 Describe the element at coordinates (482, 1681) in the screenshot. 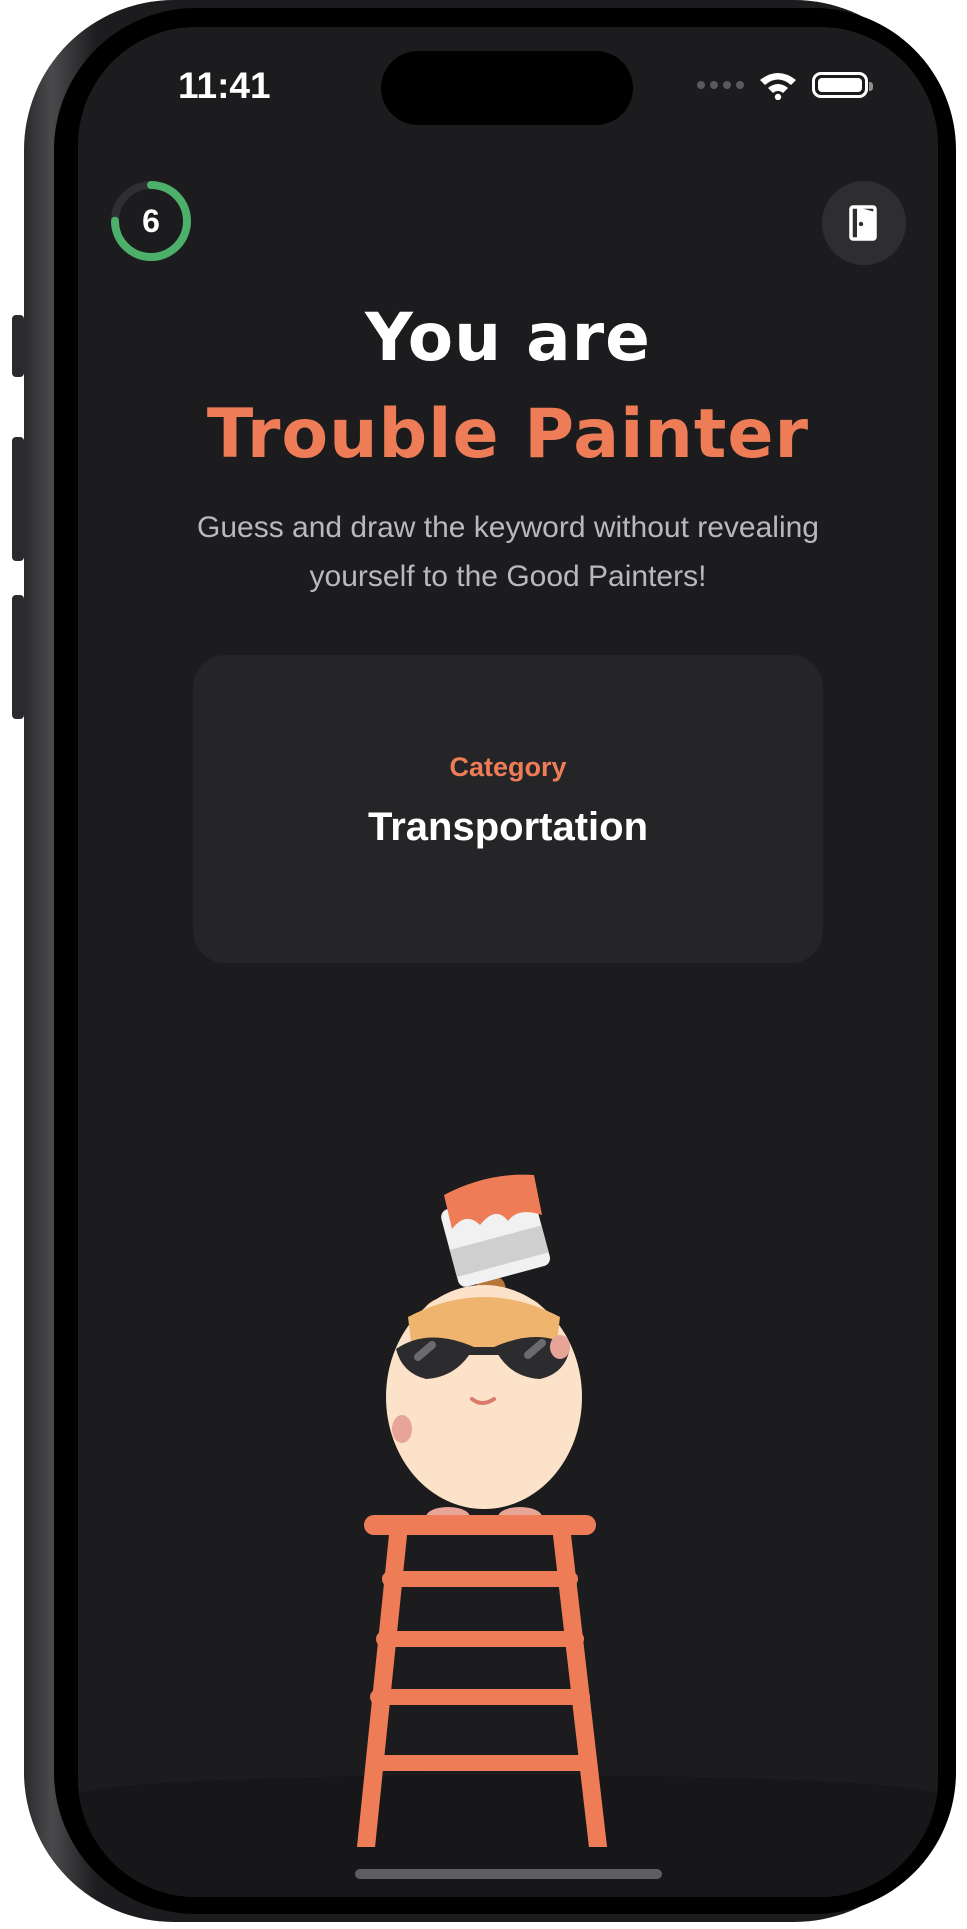

I see `ladder-icon` at that location.